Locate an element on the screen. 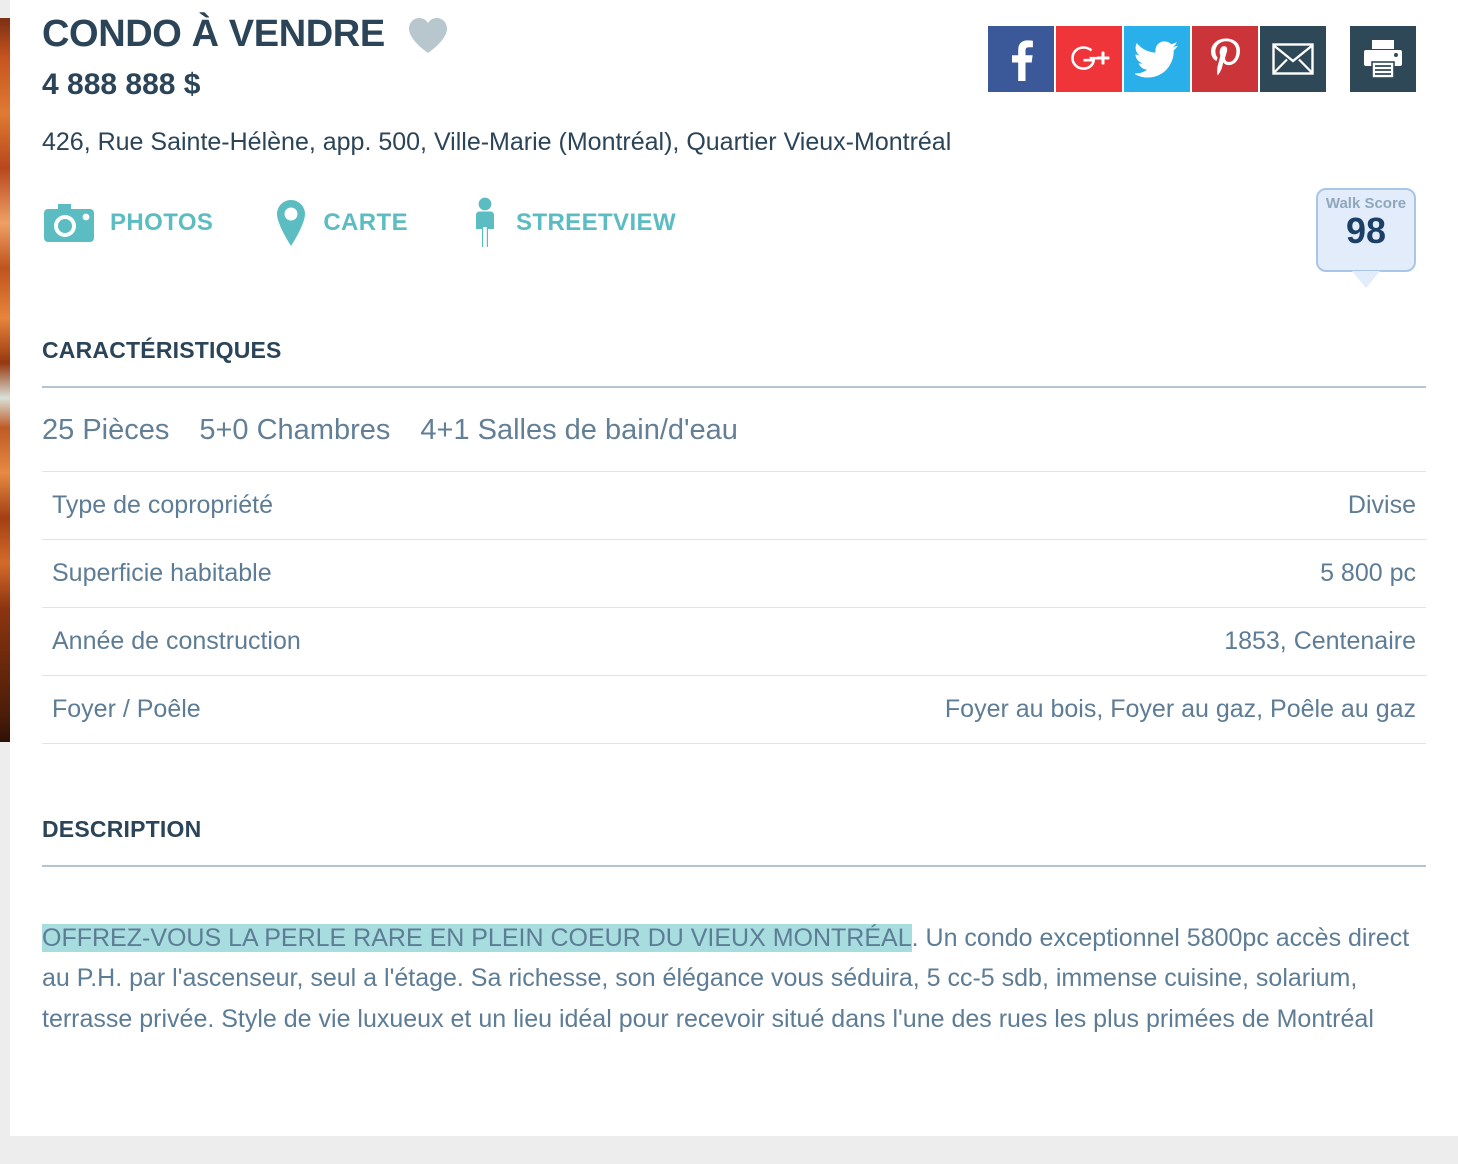 Image resolution: width=1458 pixels, height=1164 pixels. carte-link: CARTE is located at coordinates (340, 223).